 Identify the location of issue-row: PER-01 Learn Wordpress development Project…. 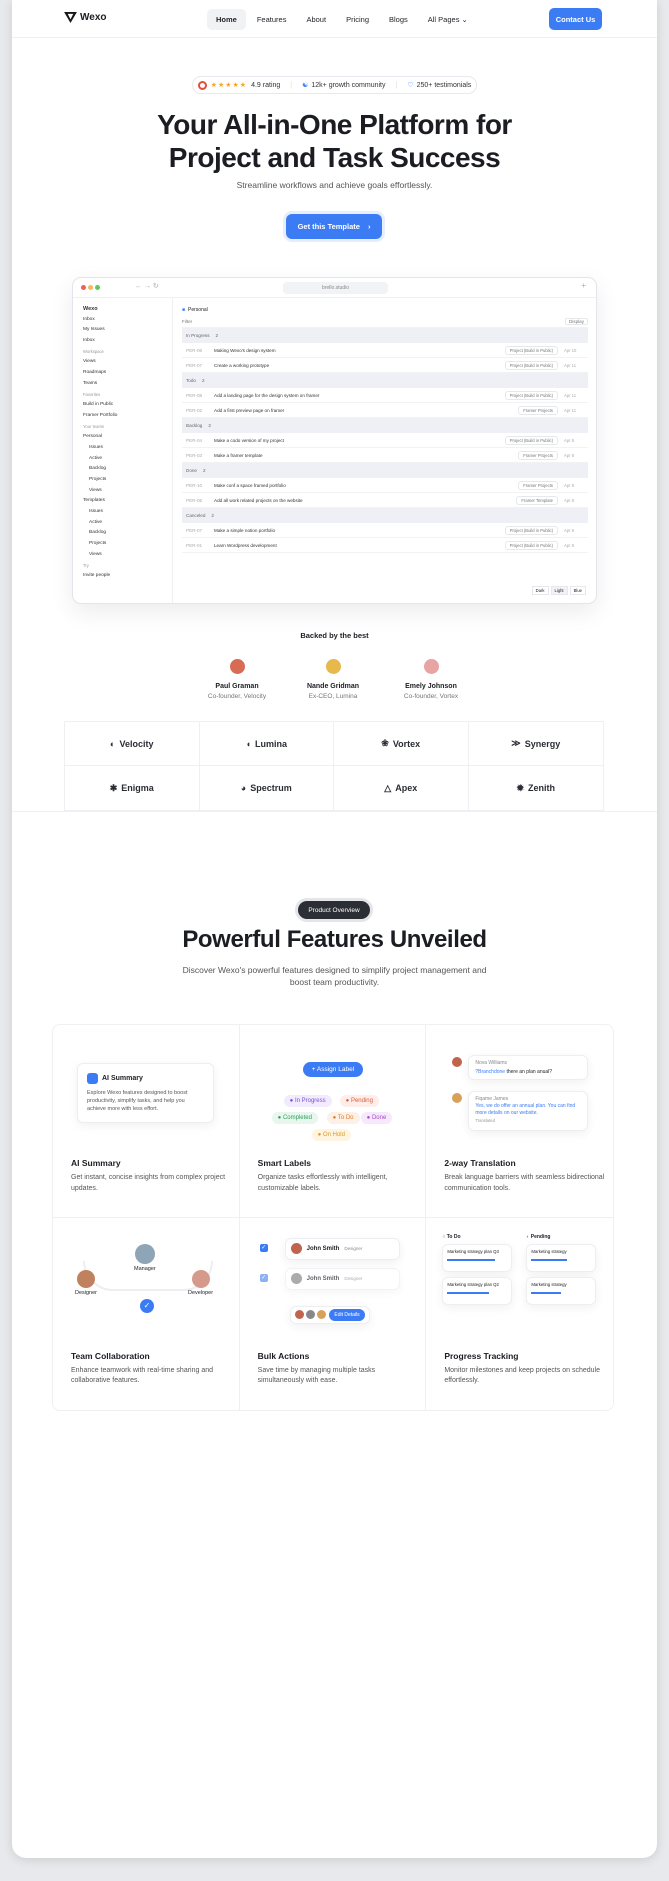
(385, 545).